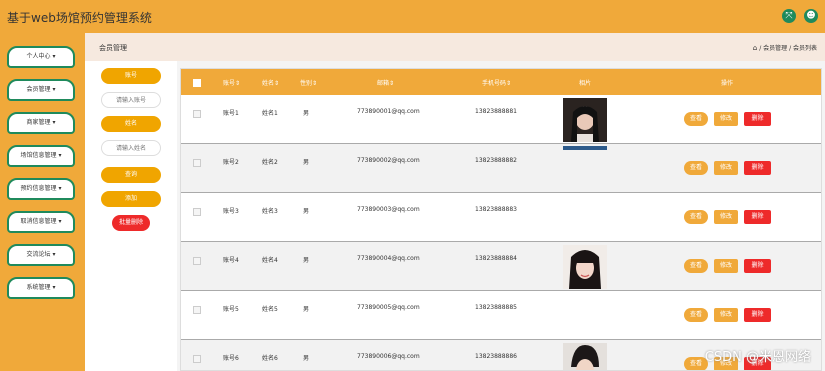  What do you see at coordinates (231, 162) in the screenshot?
I see `cell-account: 账号2` at bounding box center [231, 162].